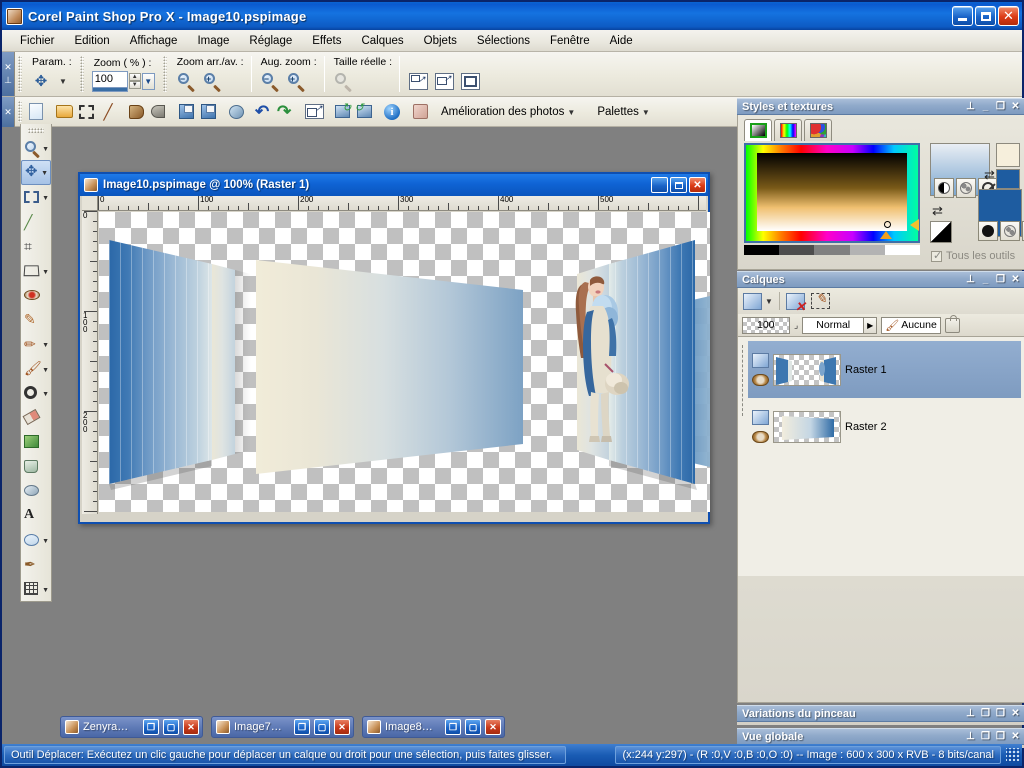  I want to click on preset-shape-tool: ▼, so click(36, 540).